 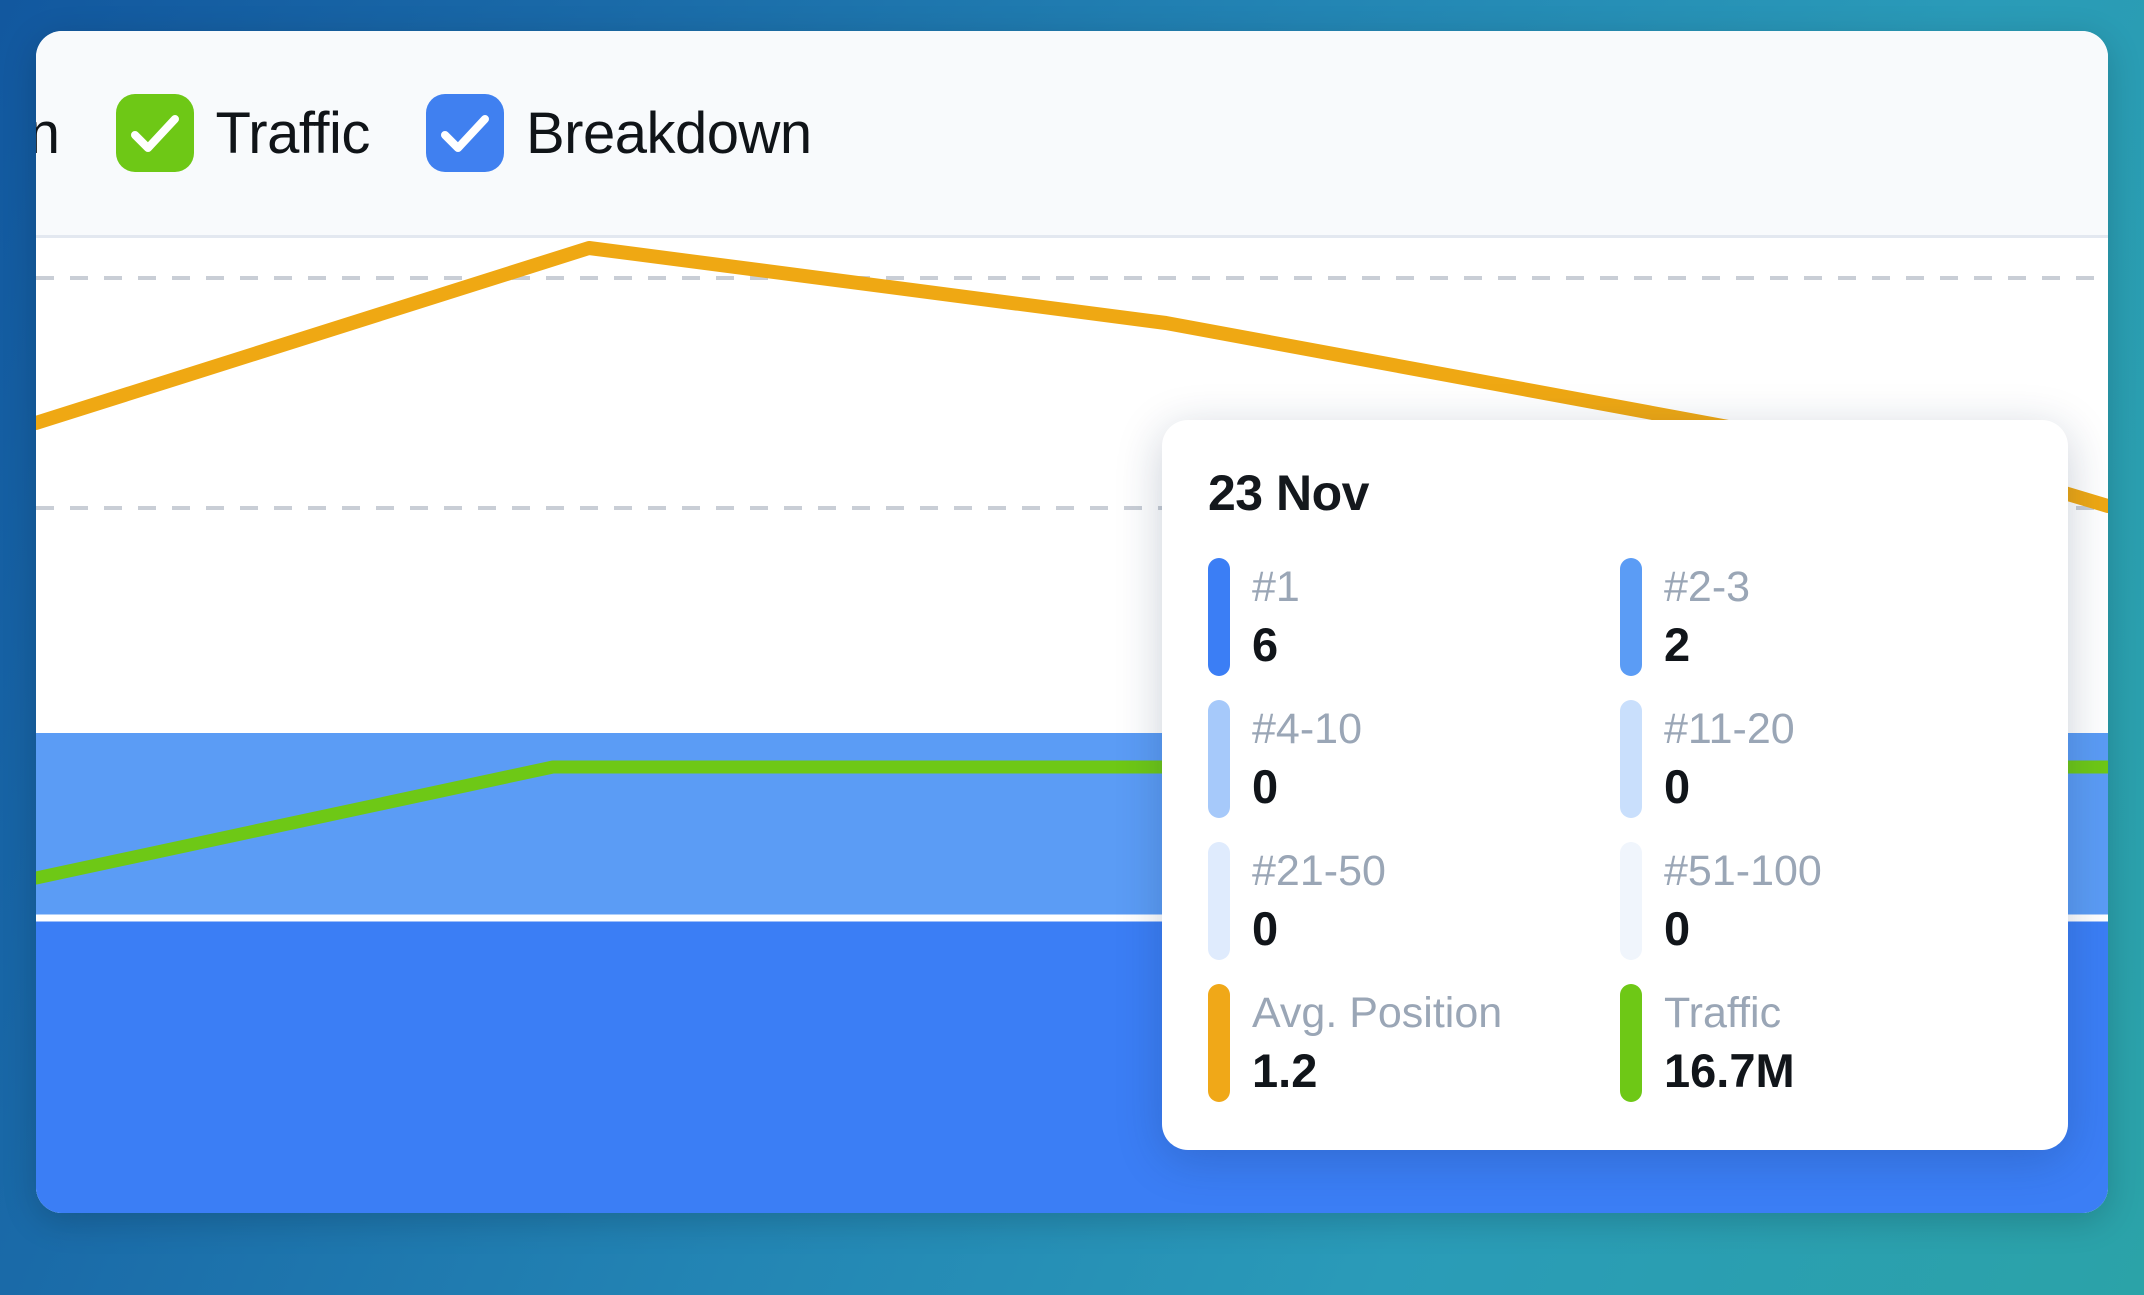 What do you see at coordinates (1219, 1043) in the screenshot?
I see `swatch-avg-position` at bounding box center [1219, 1043].